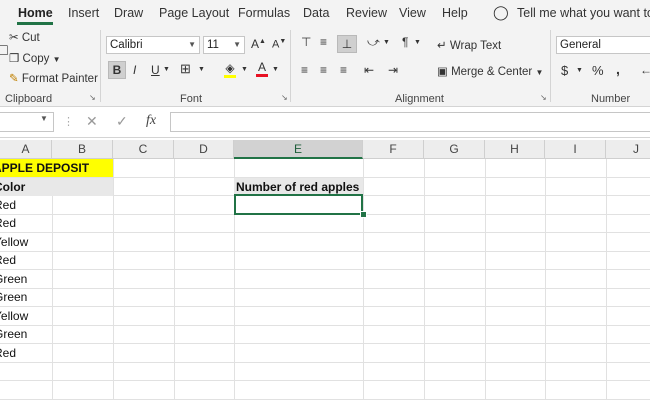 Image resolution: width=650 pixels, height=400 pixels. What do you see at coordinates (29, 99) in the screenshot?
I see `clipboard-group-label: Clipboard` at bounding box center [29, 99].